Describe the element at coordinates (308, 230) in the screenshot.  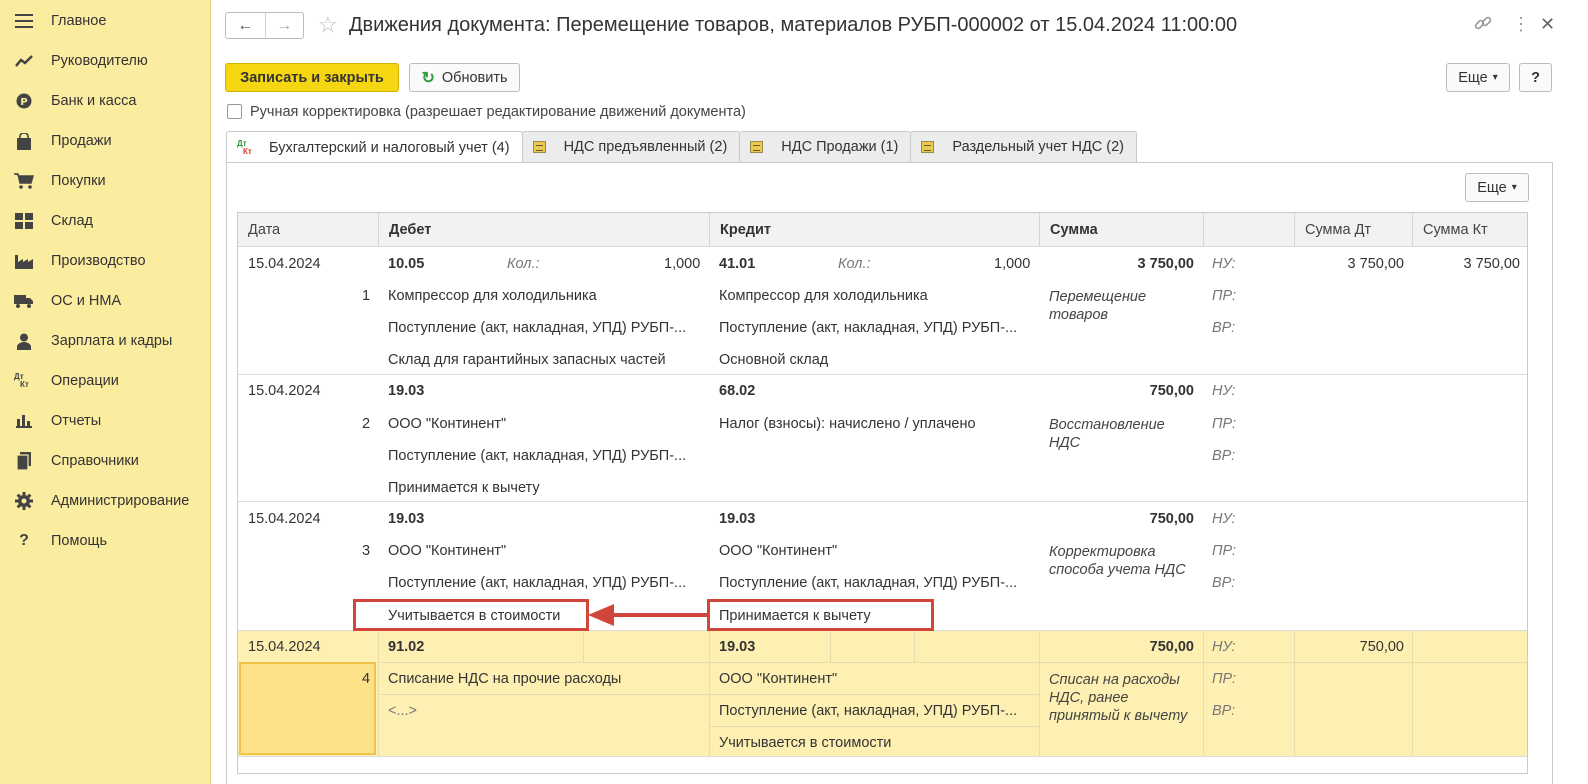
I see `column-date: Дата` at that location.